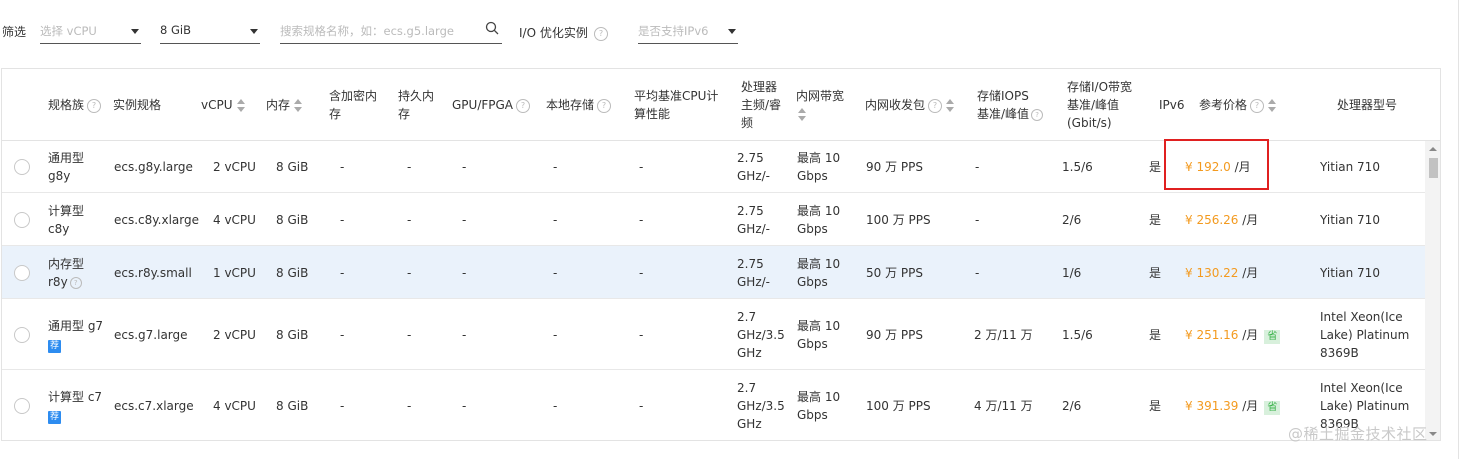 This screenshot has height=459, width=1466. What do you see at coordinates (1003, 406) in the screenshot?
I see `iops-cell: 4 万/11 万` at bounding box center [1003, 406].